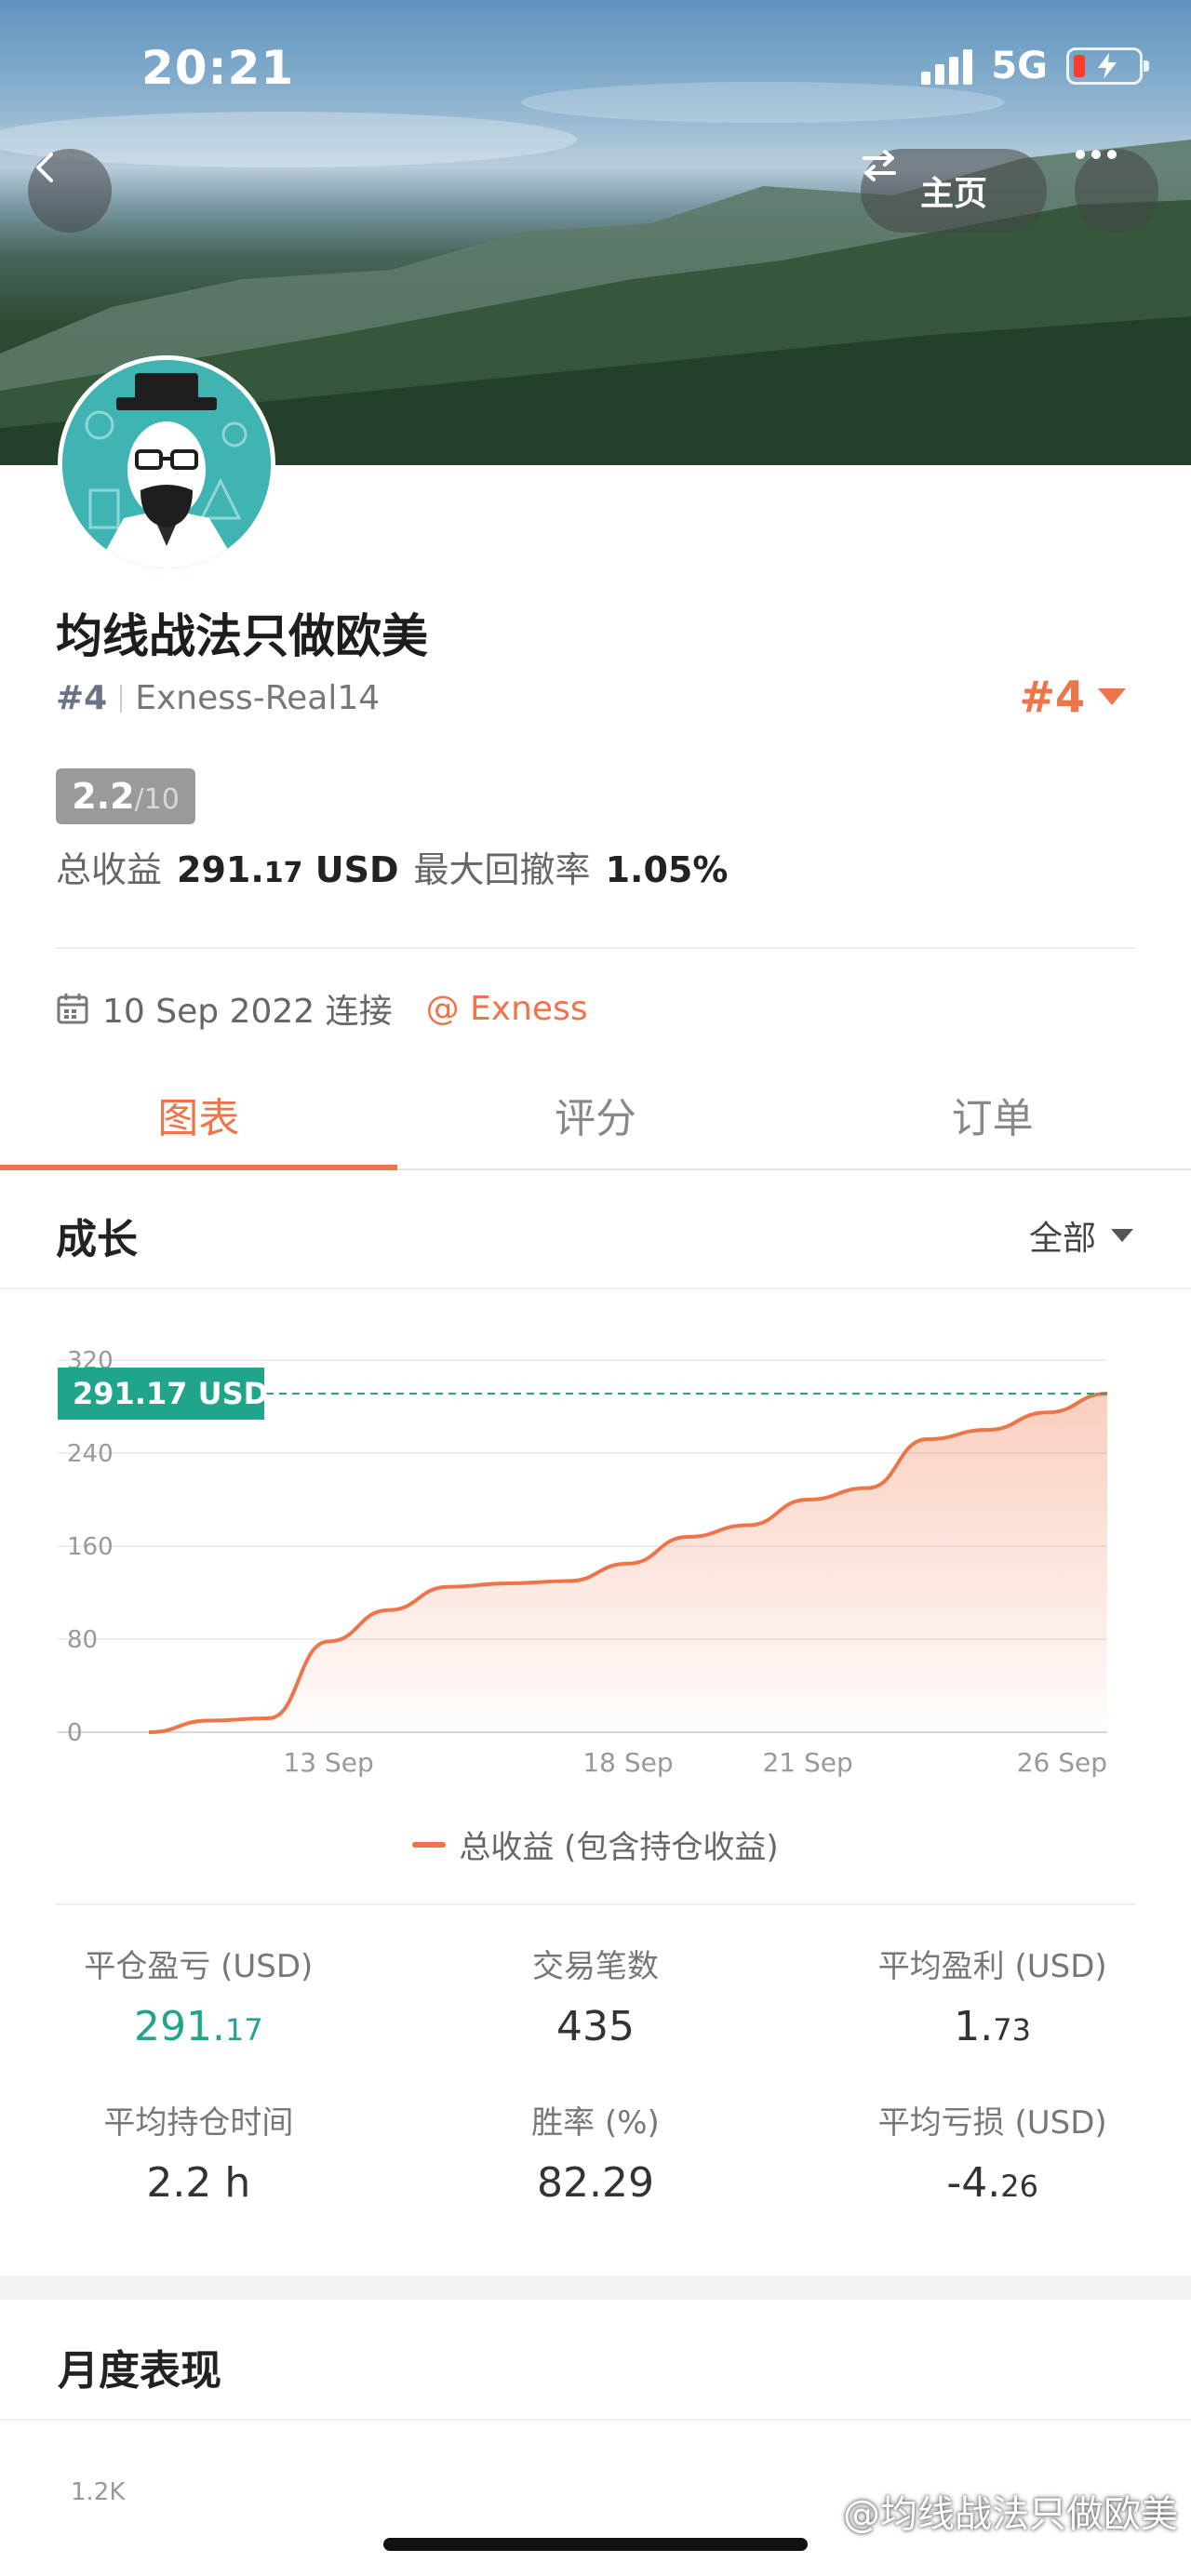 This screenshot has width=1191, height=2576. I want to click on stat-value: -4.26, so click(992, 2183).